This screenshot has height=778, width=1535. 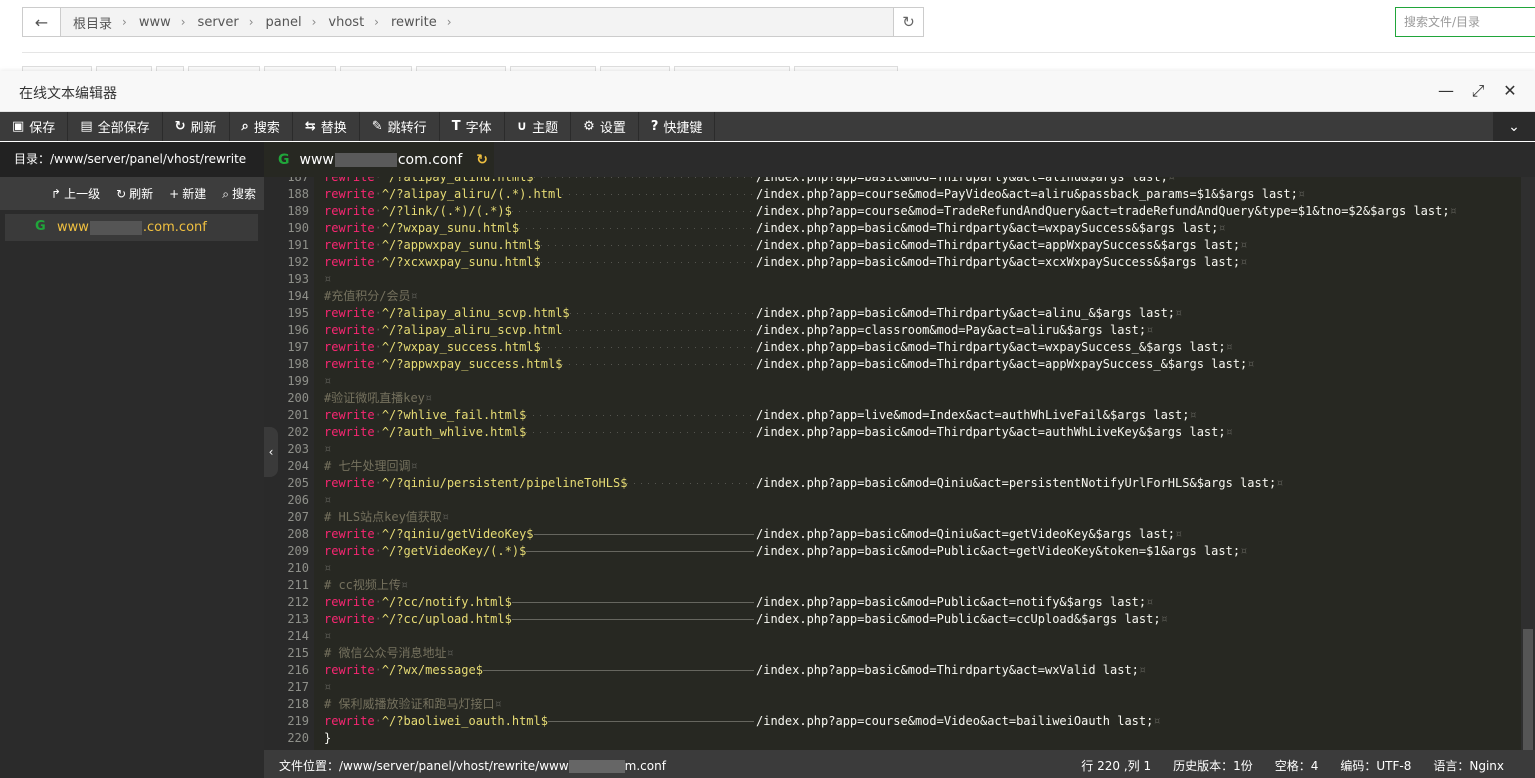 I want to click on up-level-icon: ↱, so click(x=56, y=194).